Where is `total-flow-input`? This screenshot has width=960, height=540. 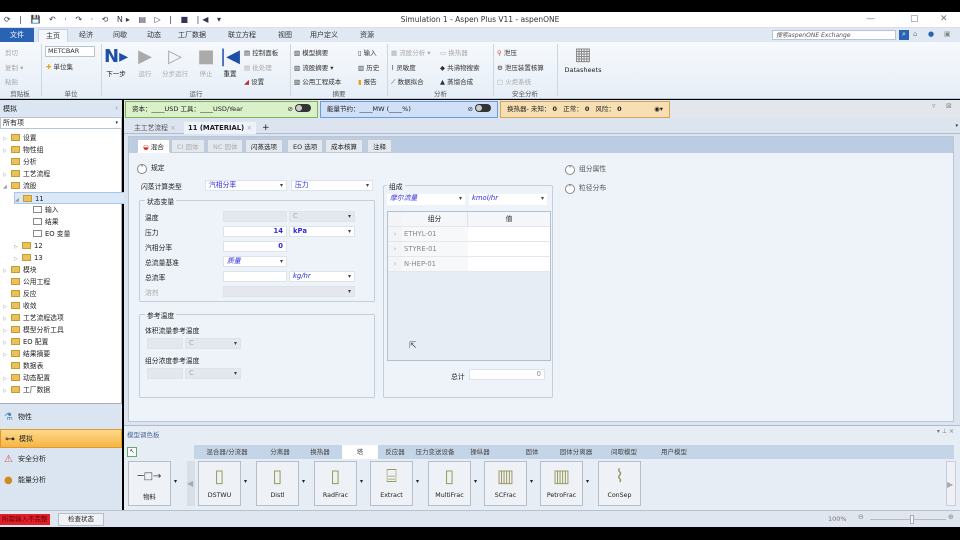
total-flow-input is located at coordinates (255, 276).